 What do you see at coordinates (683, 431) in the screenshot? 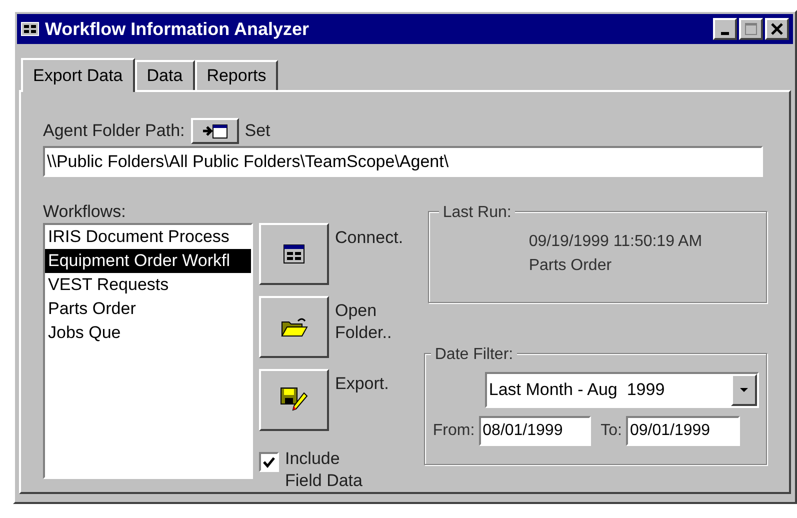
I see `to-date-field: 09/01/1999` at bounding box center [683, 431].